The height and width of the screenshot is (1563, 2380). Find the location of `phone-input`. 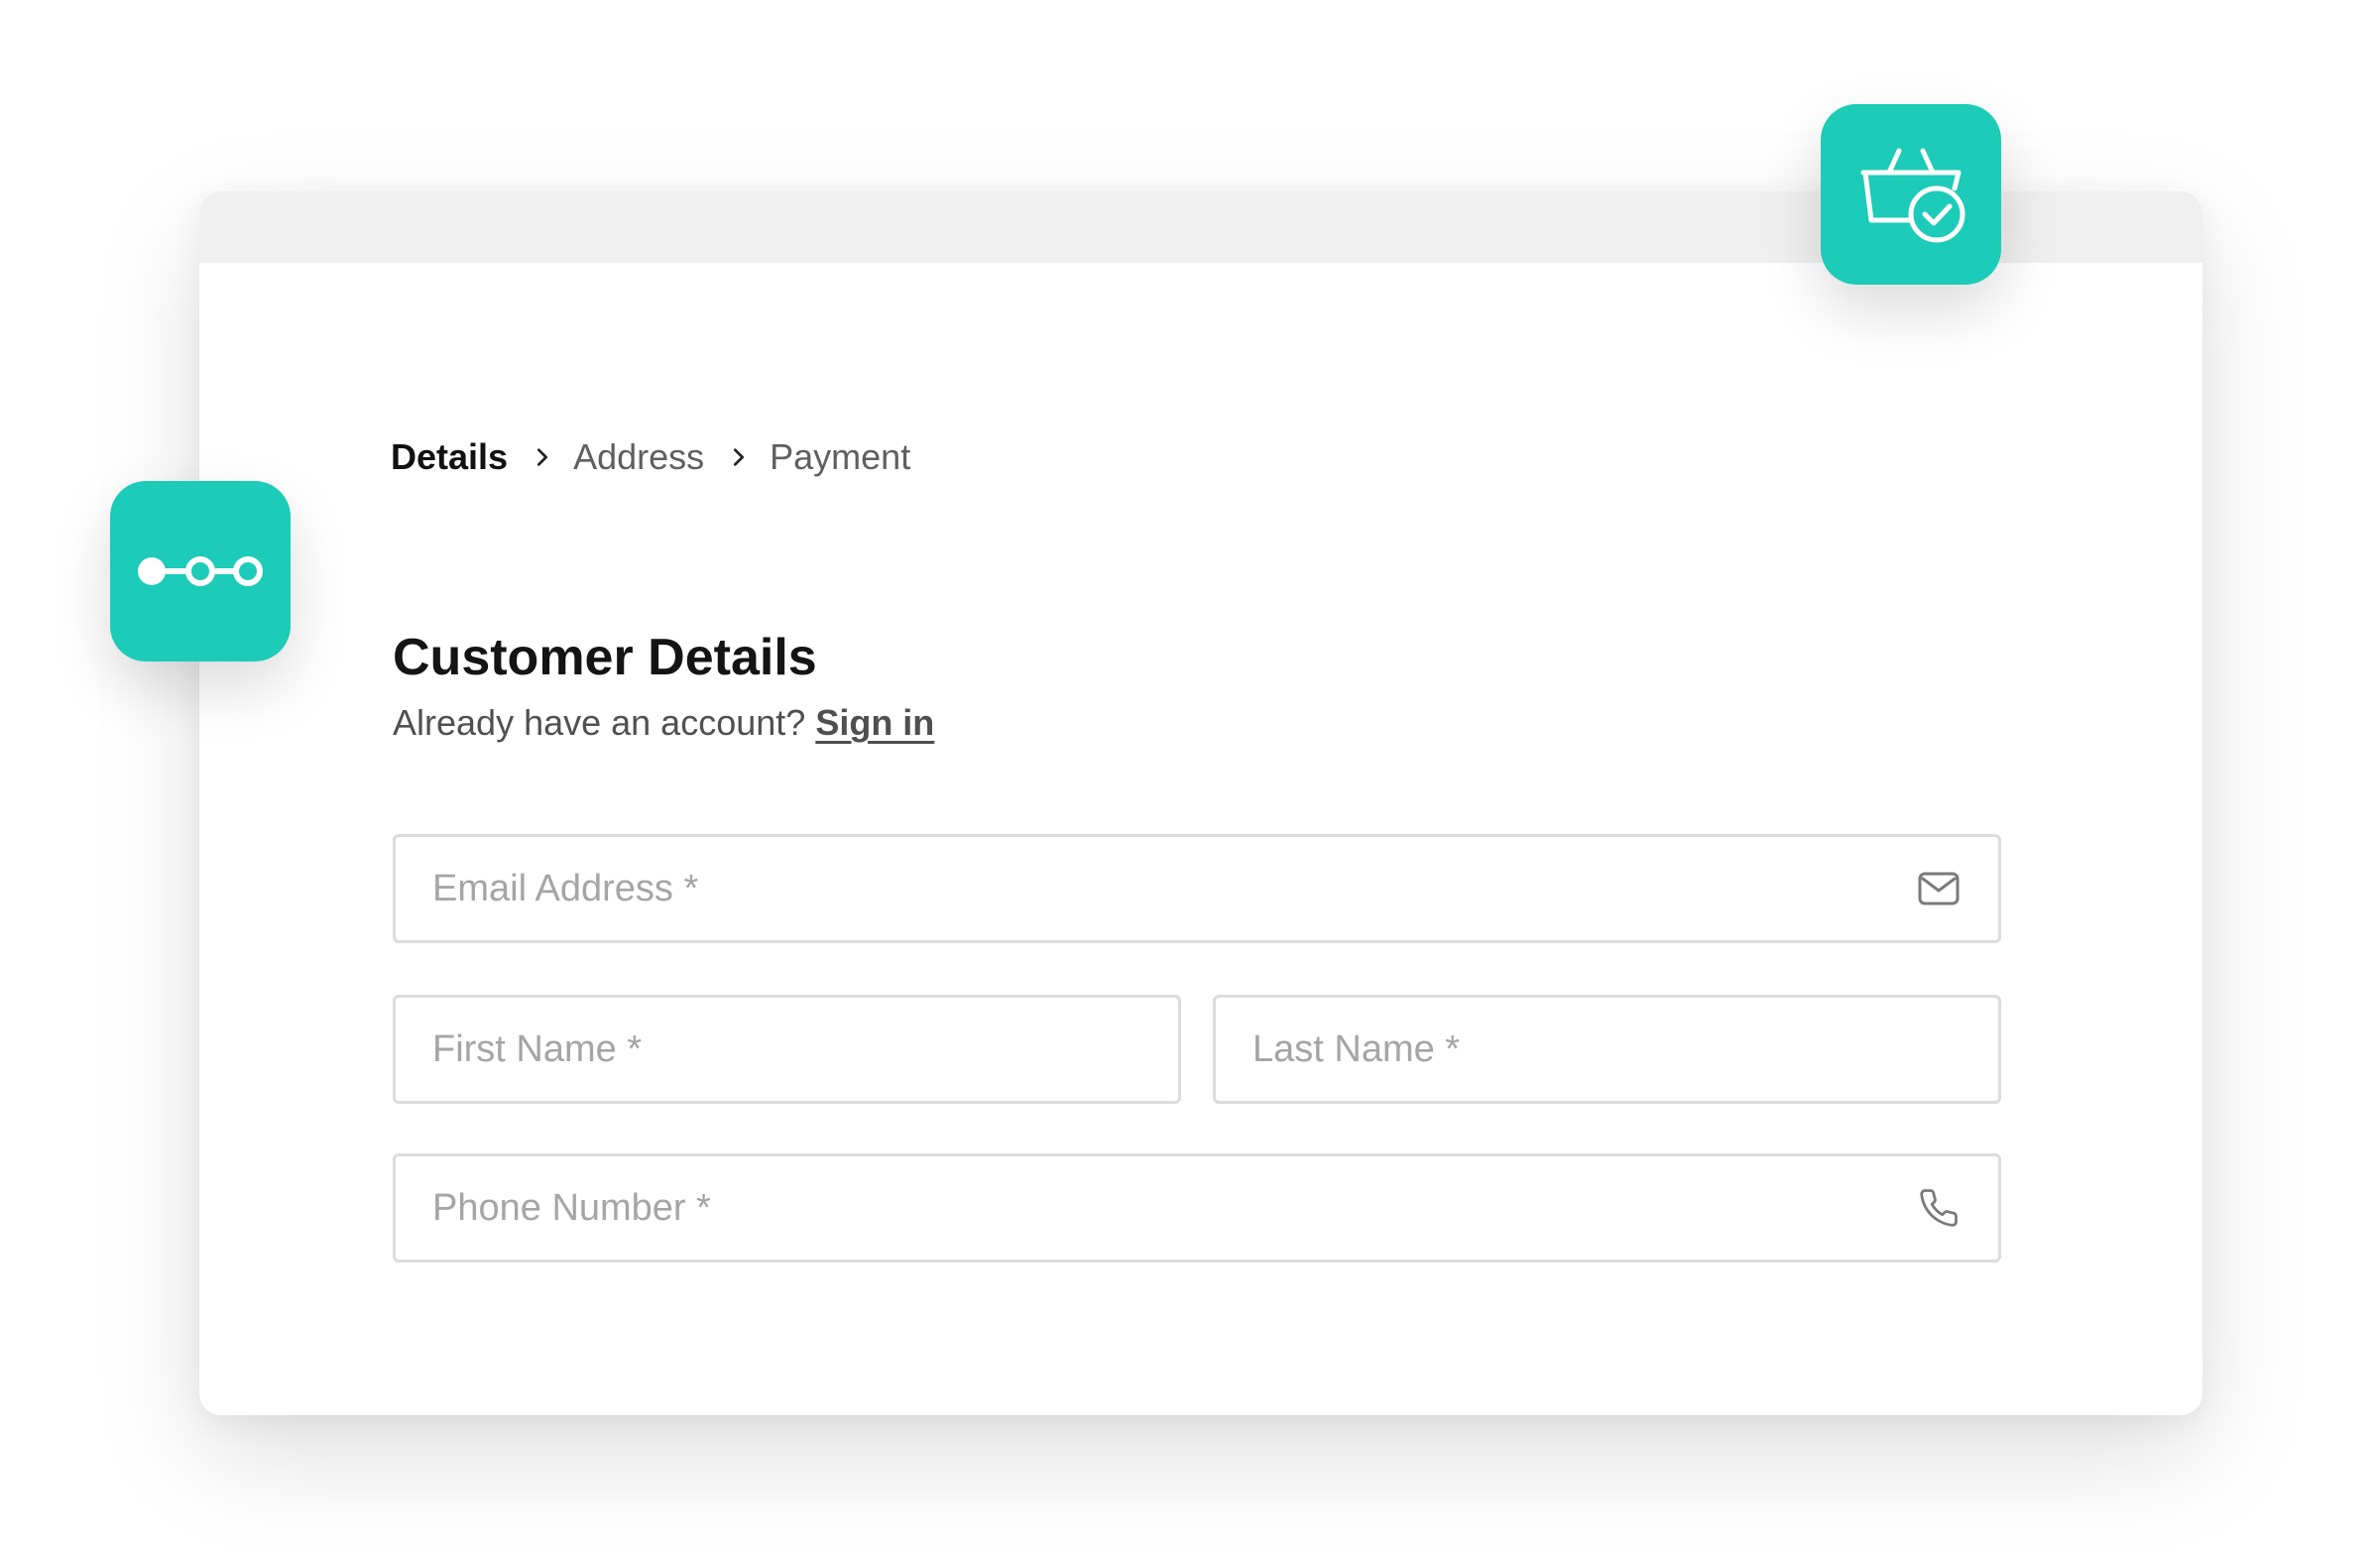

phone-input is located at coordinates (1155, 1208).